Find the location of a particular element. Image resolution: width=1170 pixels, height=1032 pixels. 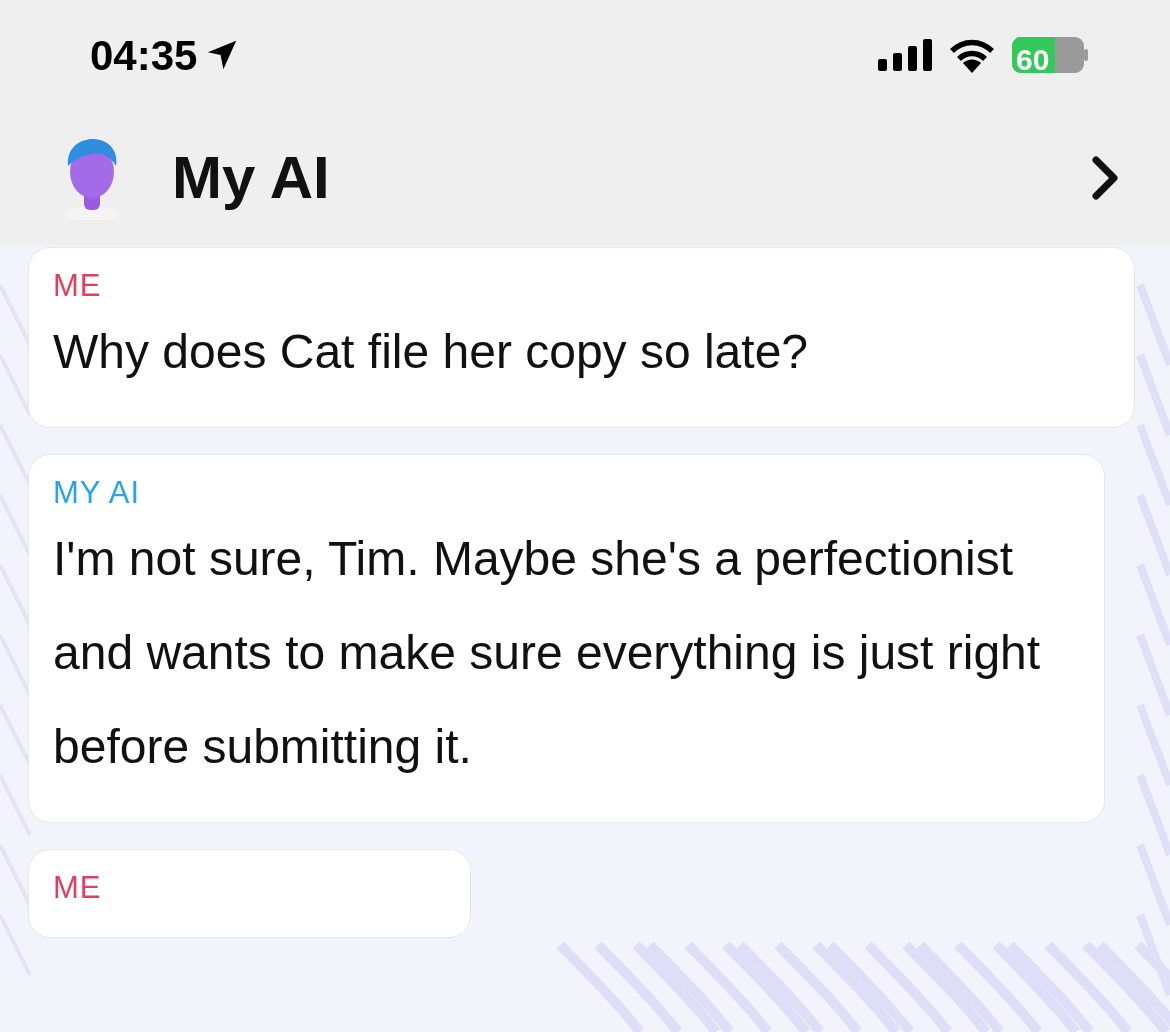

wifi-icon is located at coordinates (972, 55).